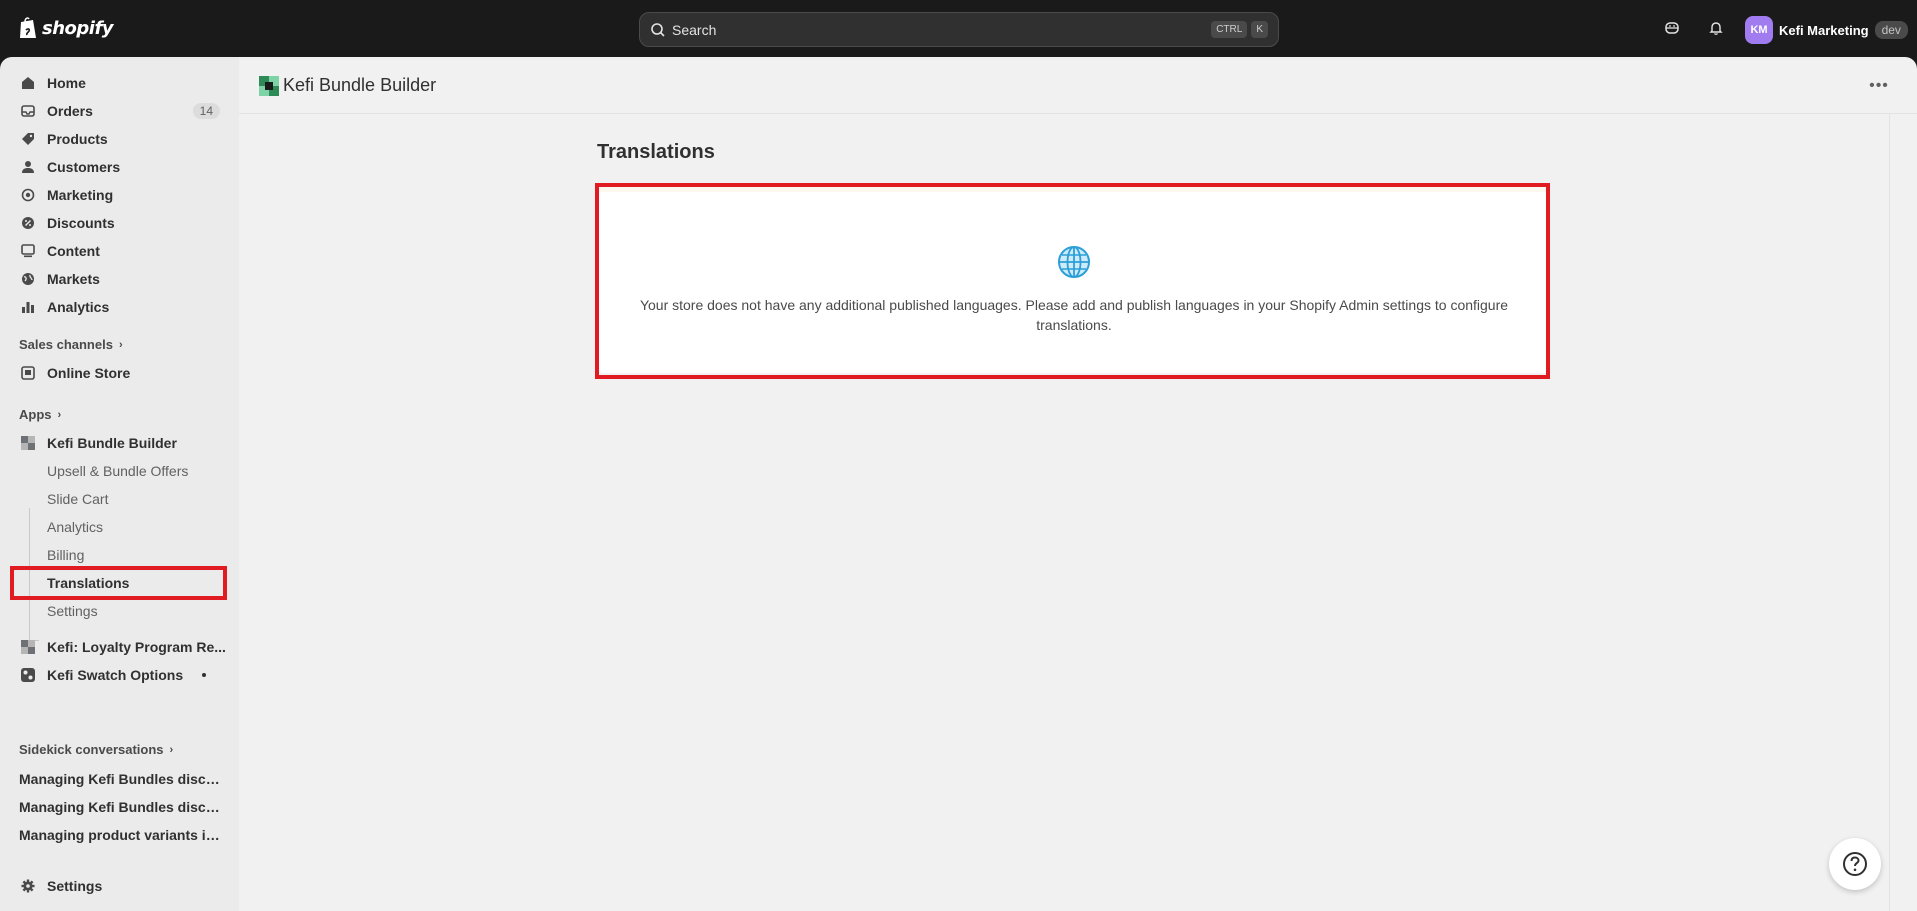 The width and height of the screenshot is (1917, 911). Describe the element at coordinates (28, 223) in the screenshot. I see `discount-icon` at that location.